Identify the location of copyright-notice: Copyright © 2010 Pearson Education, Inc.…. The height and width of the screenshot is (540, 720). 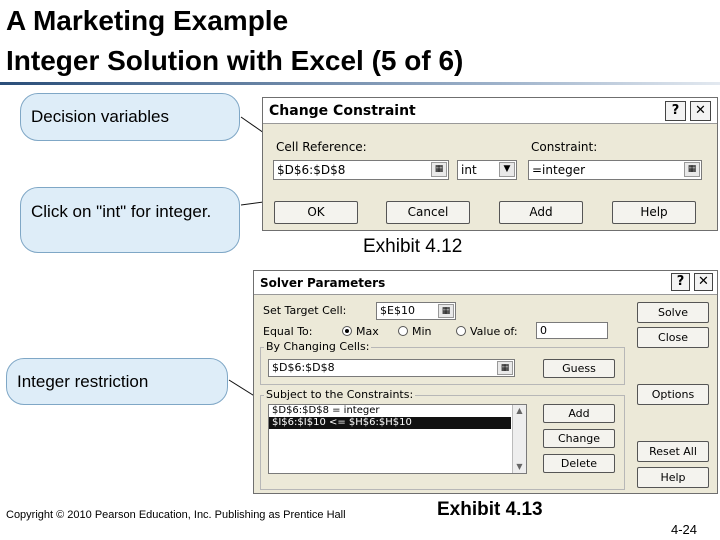
(176, 515).